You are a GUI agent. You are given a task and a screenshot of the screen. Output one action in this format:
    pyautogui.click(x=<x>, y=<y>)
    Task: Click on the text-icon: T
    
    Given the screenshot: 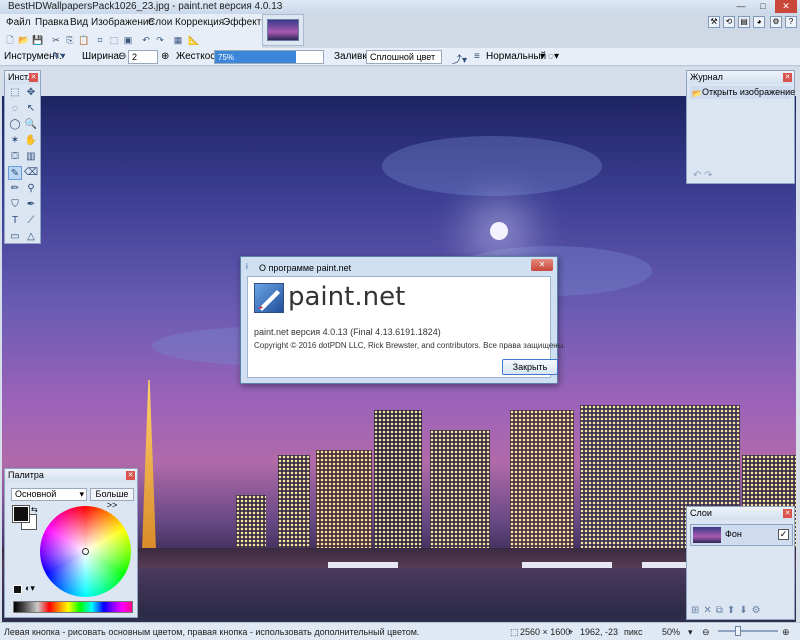 What is the action you would take?
    pyautogui.click(x=15, y=221)
    